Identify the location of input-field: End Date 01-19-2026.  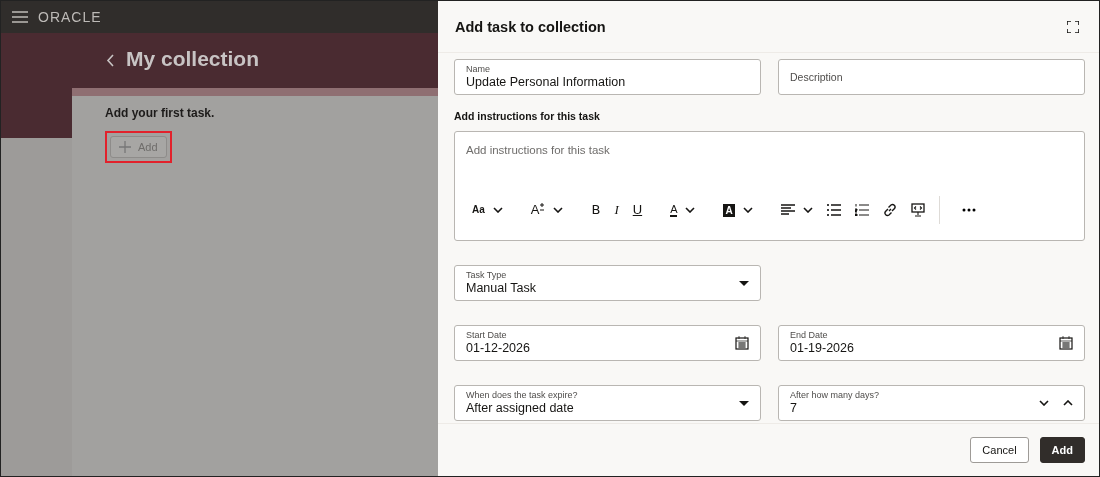
(931, 343).